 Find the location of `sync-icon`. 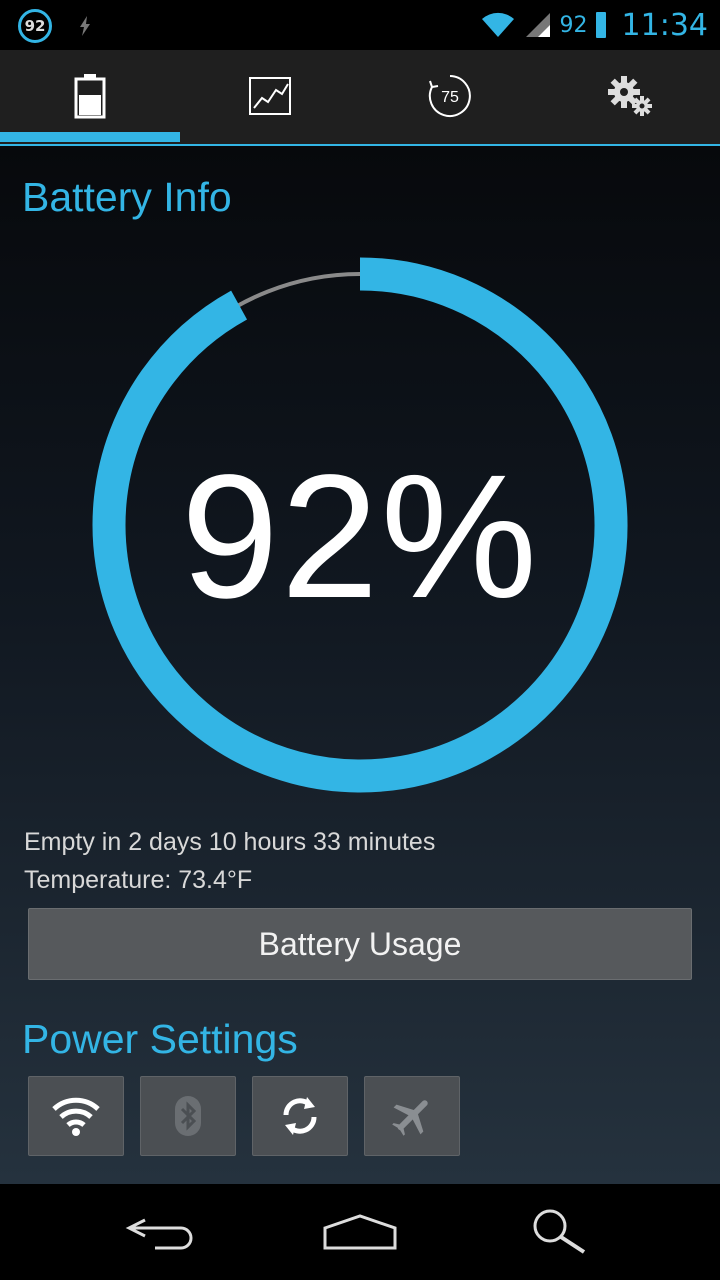

sync-icon is located at coordinates (300, 1116).